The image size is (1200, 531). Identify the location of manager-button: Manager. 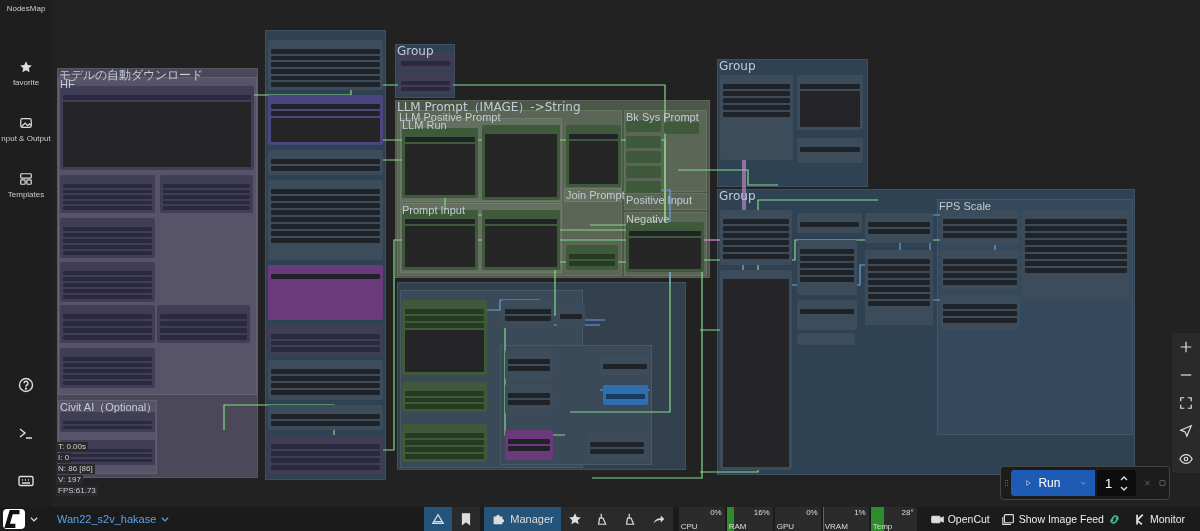
(522, 519).